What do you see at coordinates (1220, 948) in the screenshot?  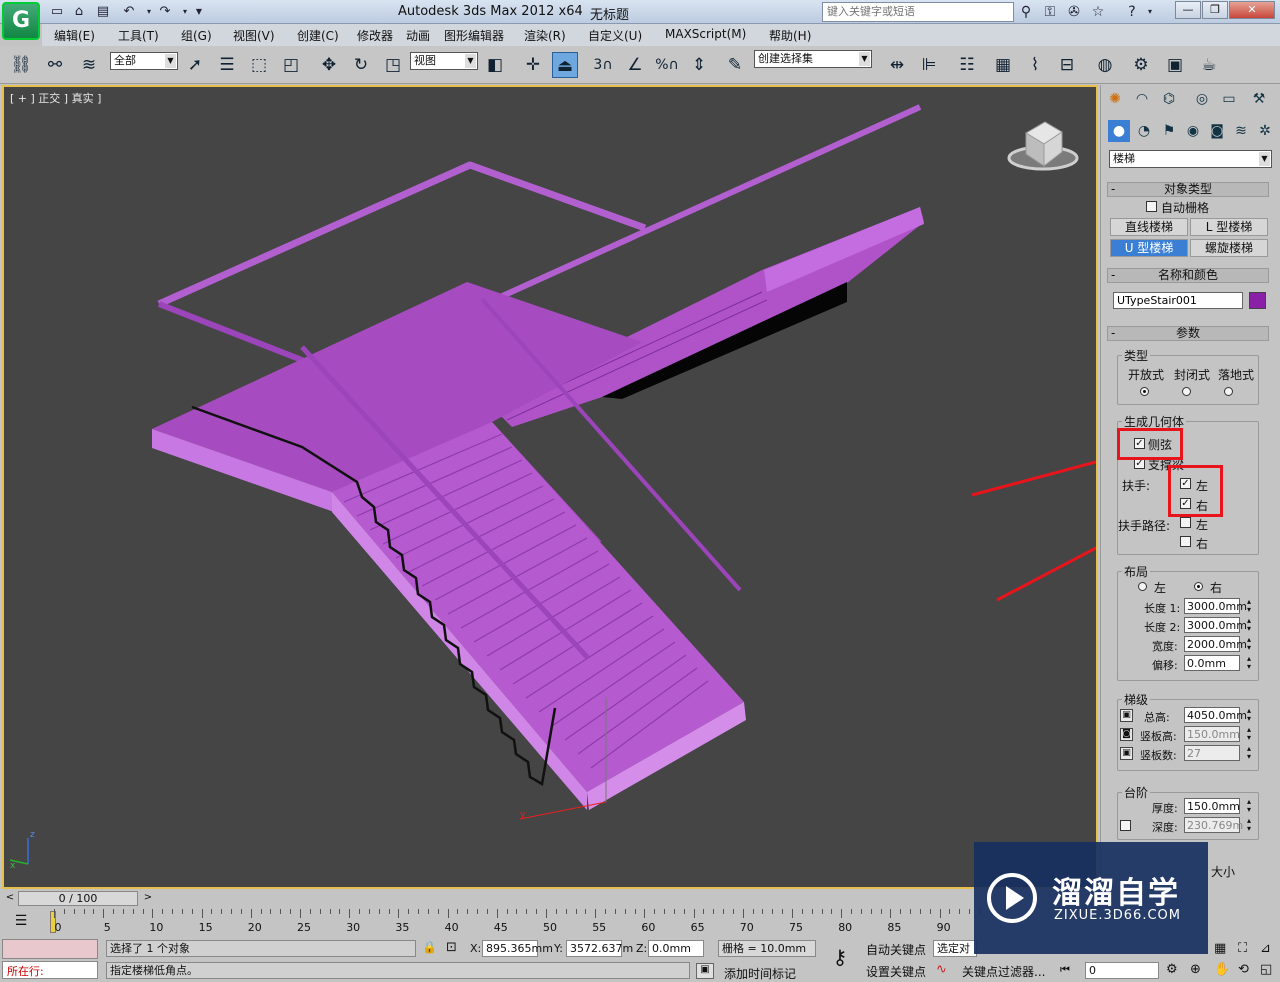 I see `zoom-extents-icon: ▦` at bounding box center [1220, 948].